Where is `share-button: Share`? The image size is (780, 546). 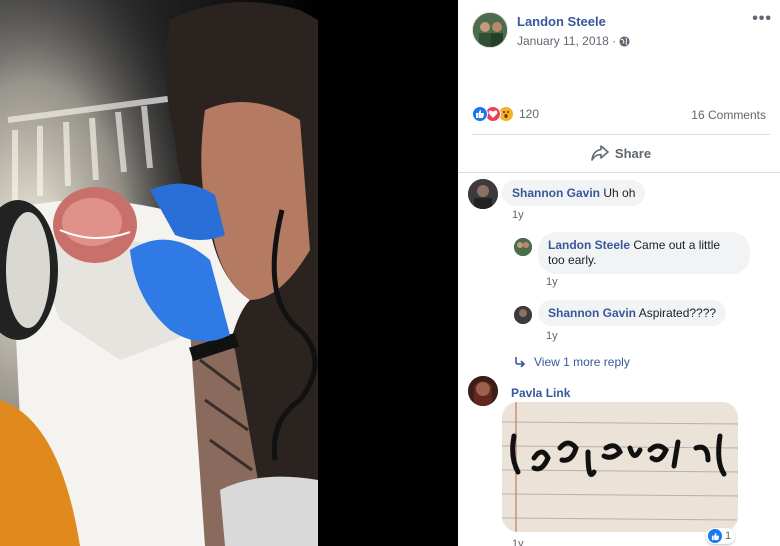
share-button: Share is located at coordinates (621, 153).